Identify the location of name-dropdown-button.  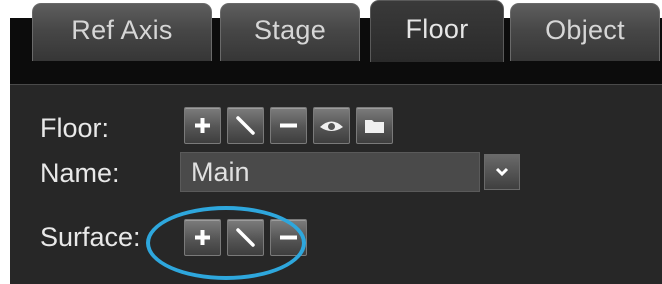
(502, 172).